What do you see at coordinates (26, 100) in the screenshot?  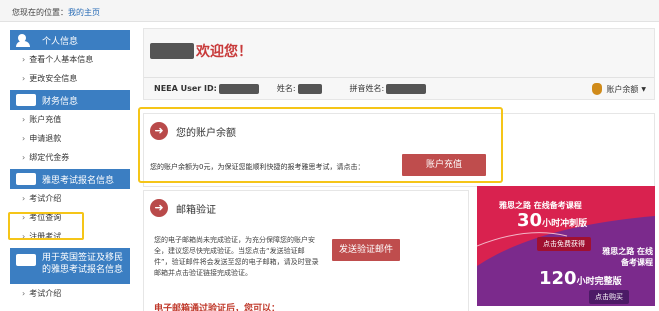 I see `card-icon` at bounding box center [26, 100].